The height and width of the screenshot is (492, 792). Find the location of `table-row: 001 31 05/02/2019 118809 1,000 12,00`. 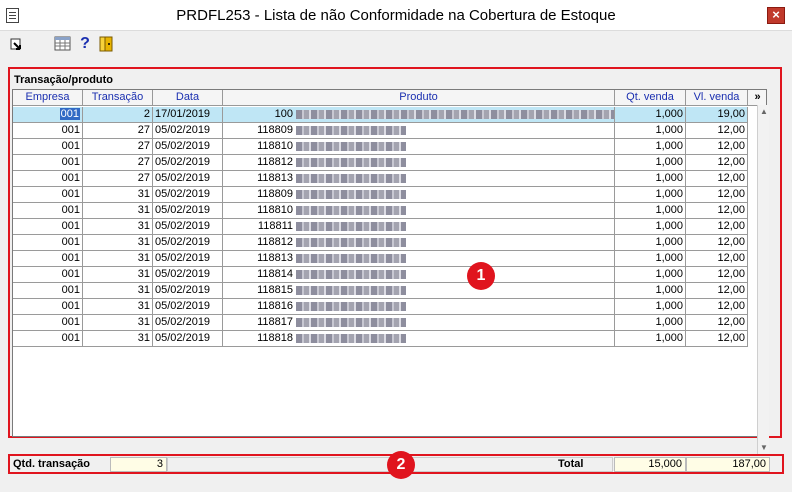

table-row: 001 31 05/02/2019 118809 1,000 12,00 is located at coordinates (389, 195).